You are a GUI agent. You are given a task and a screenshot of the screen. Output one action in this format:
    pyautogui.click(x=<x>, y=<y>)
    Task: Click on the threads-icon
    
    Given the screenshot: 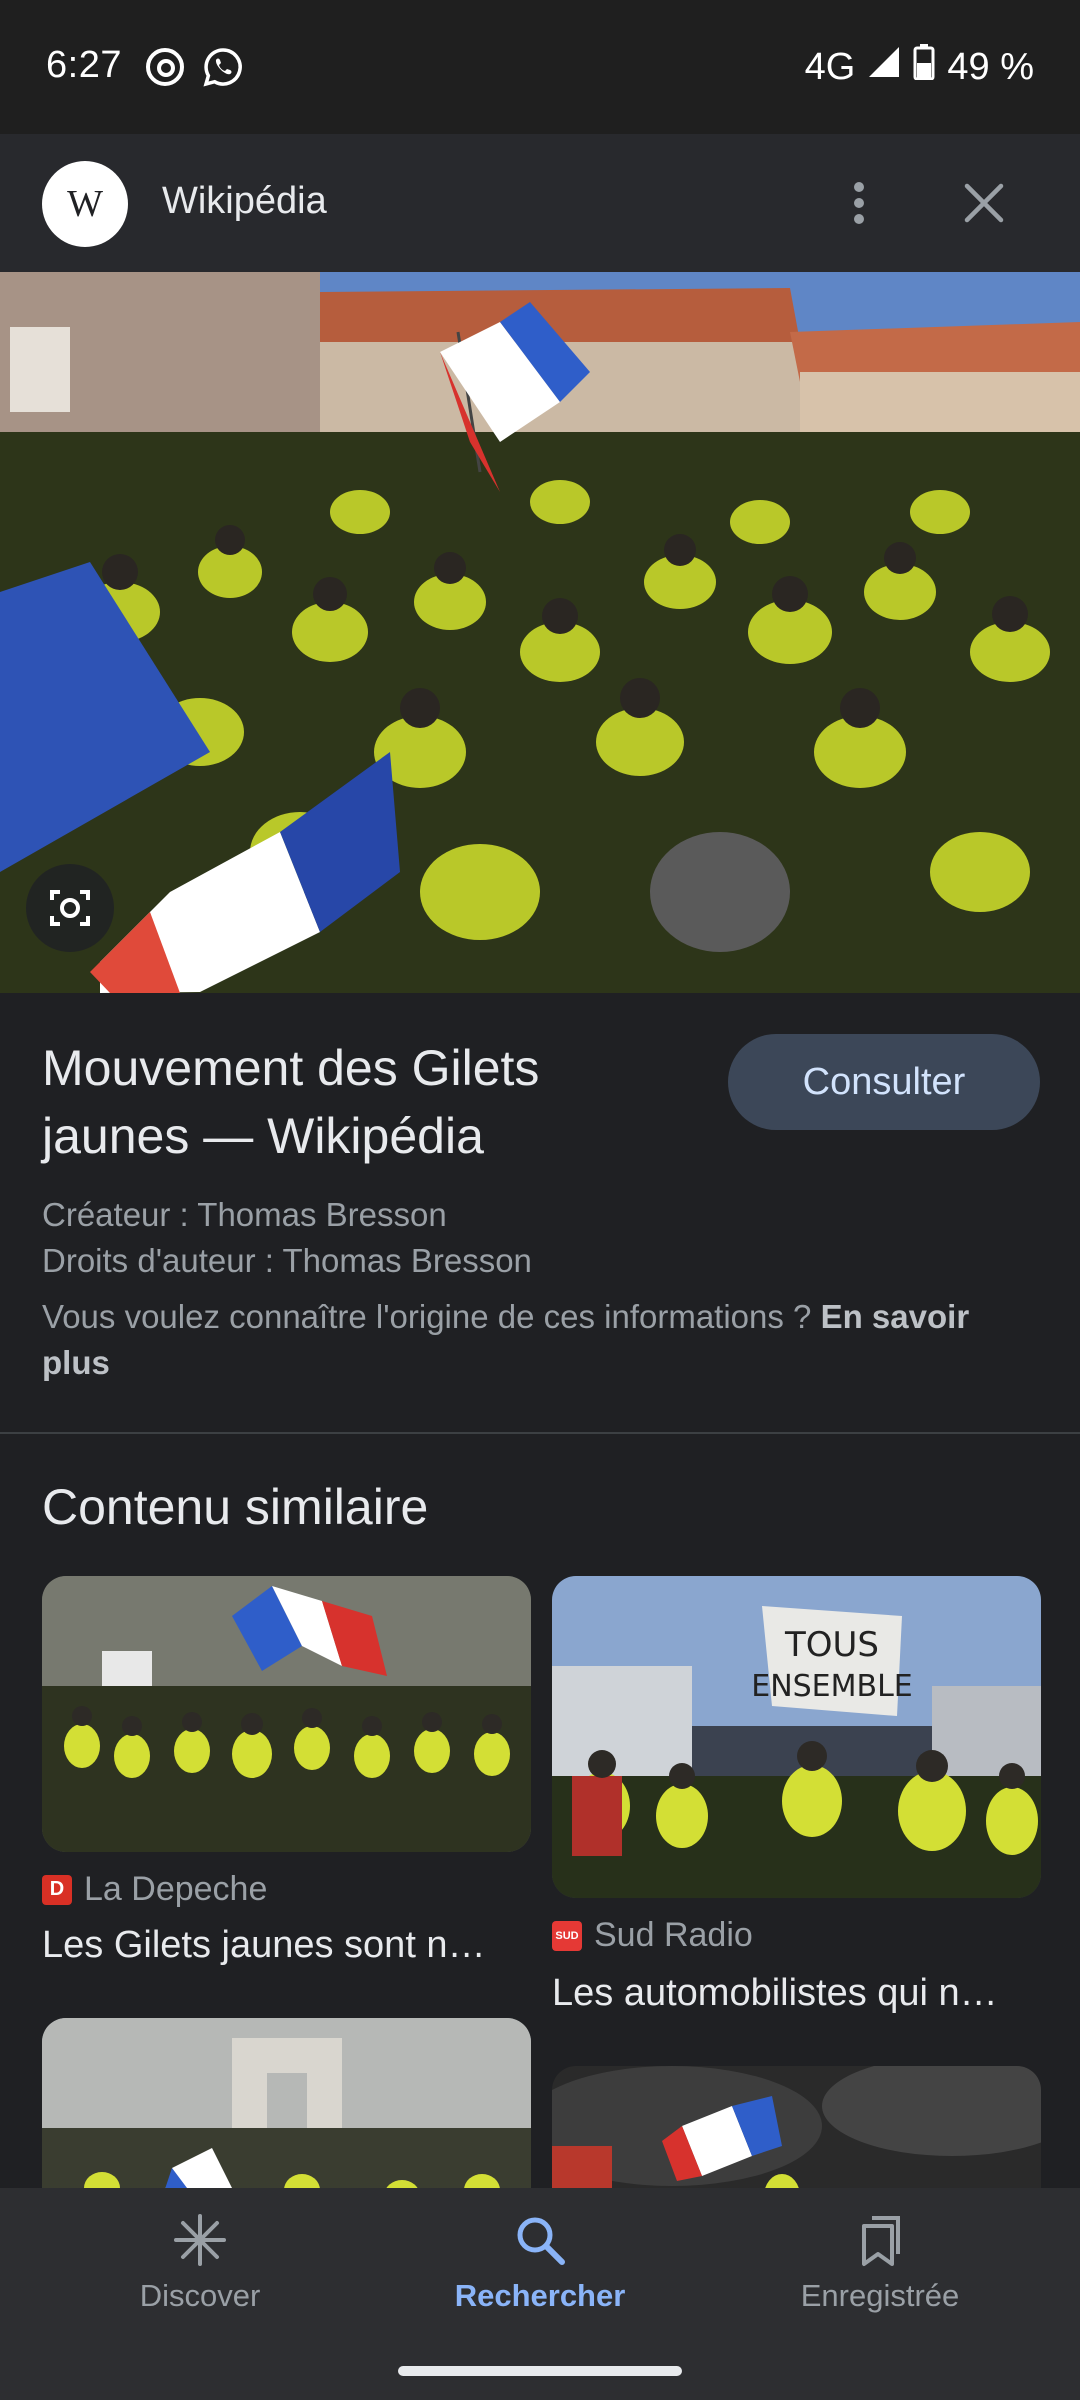 What is the action you would take?
    pyautogui.click(x=165, y=67)
    